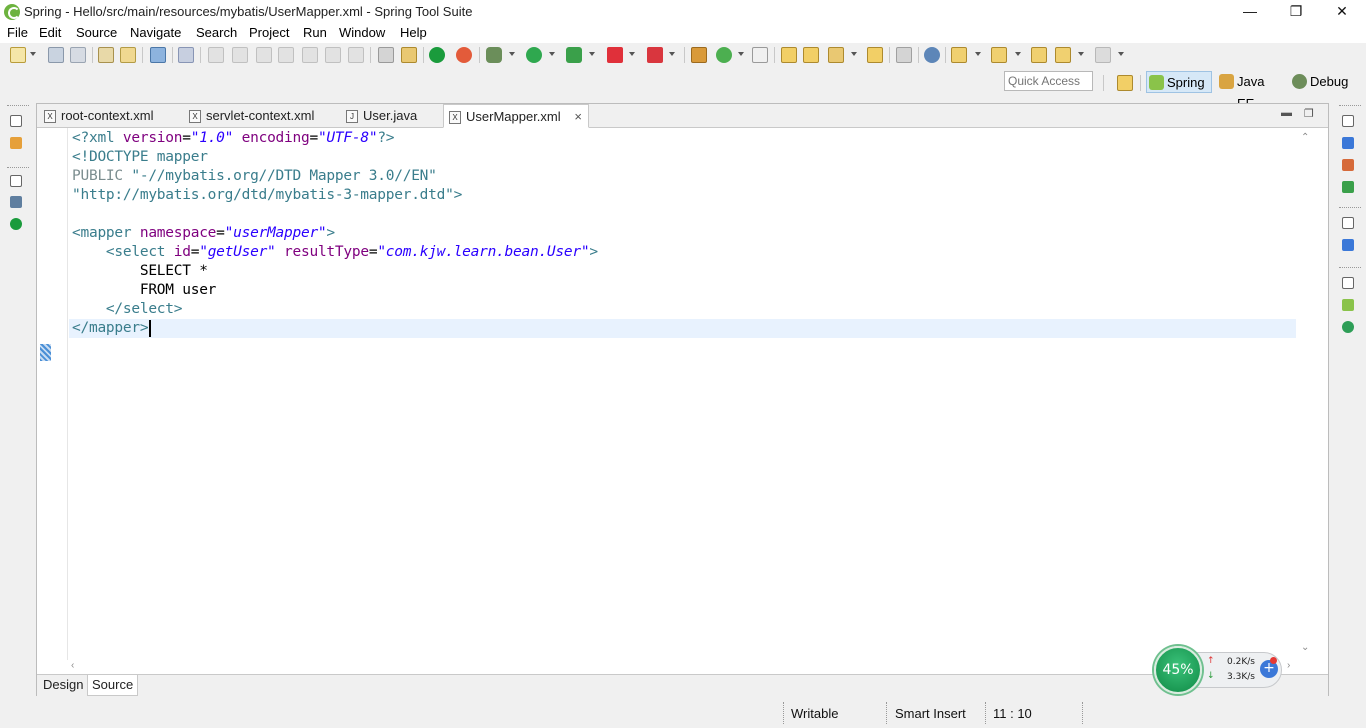 The height and width of the screenshot is (728, 1366). Describe the element at coordinates (1121, 54) in the screenshot. I see `forward-dropdown-icon` at that location.